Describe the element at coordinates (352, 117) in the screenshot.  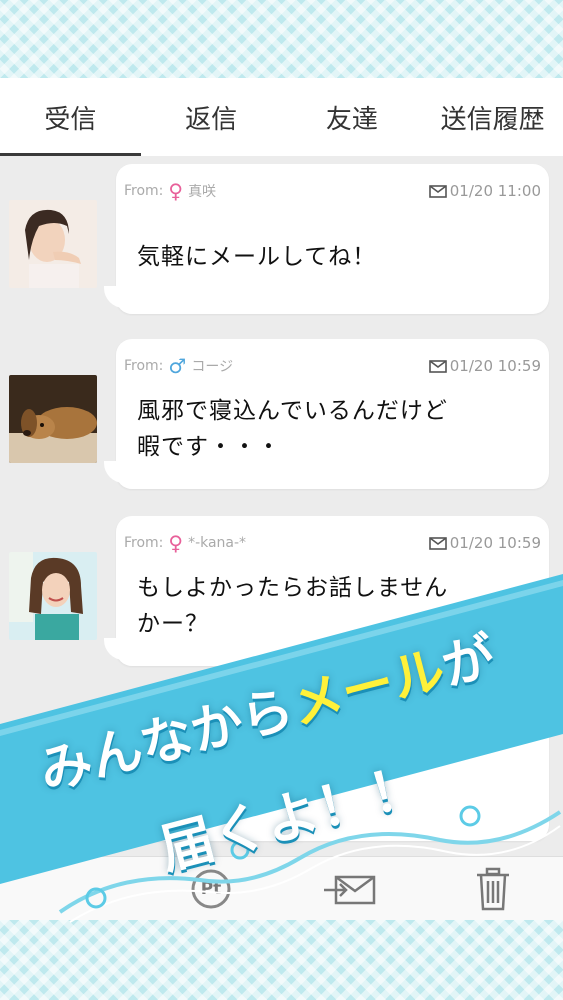
I see `tab-friends: 友達` at that location.